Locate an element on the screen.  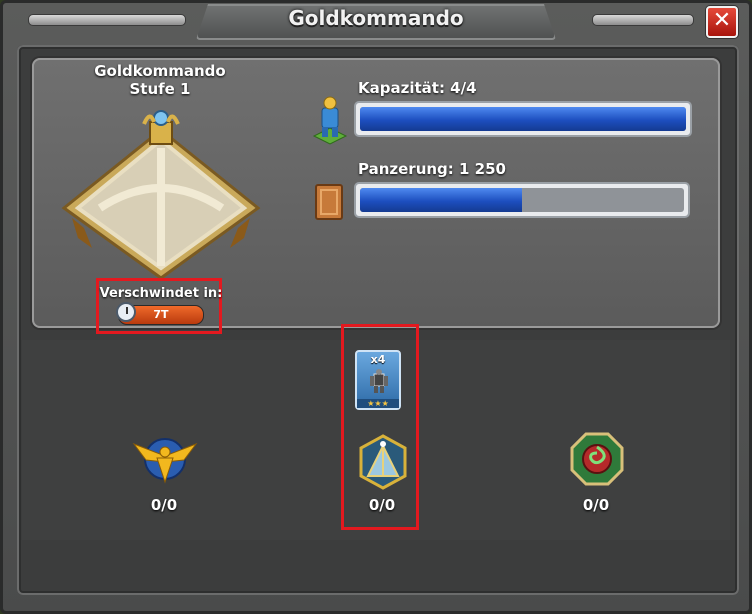
building-title: Goldkommando Stufe 1 is located at coordinates (160, 80).